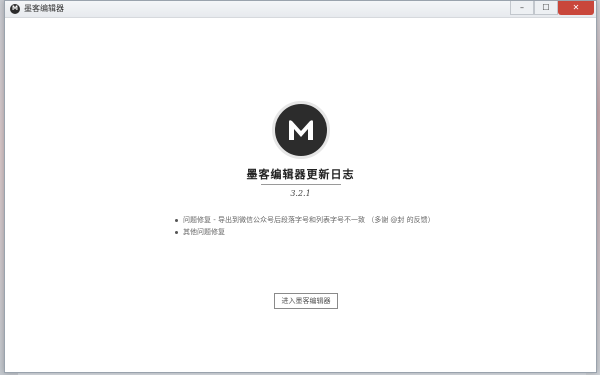 Image resolution: width=600 pixels, height=375 pixels. I want to click on window-controls: – ☐ ✕, so click(552, 8).